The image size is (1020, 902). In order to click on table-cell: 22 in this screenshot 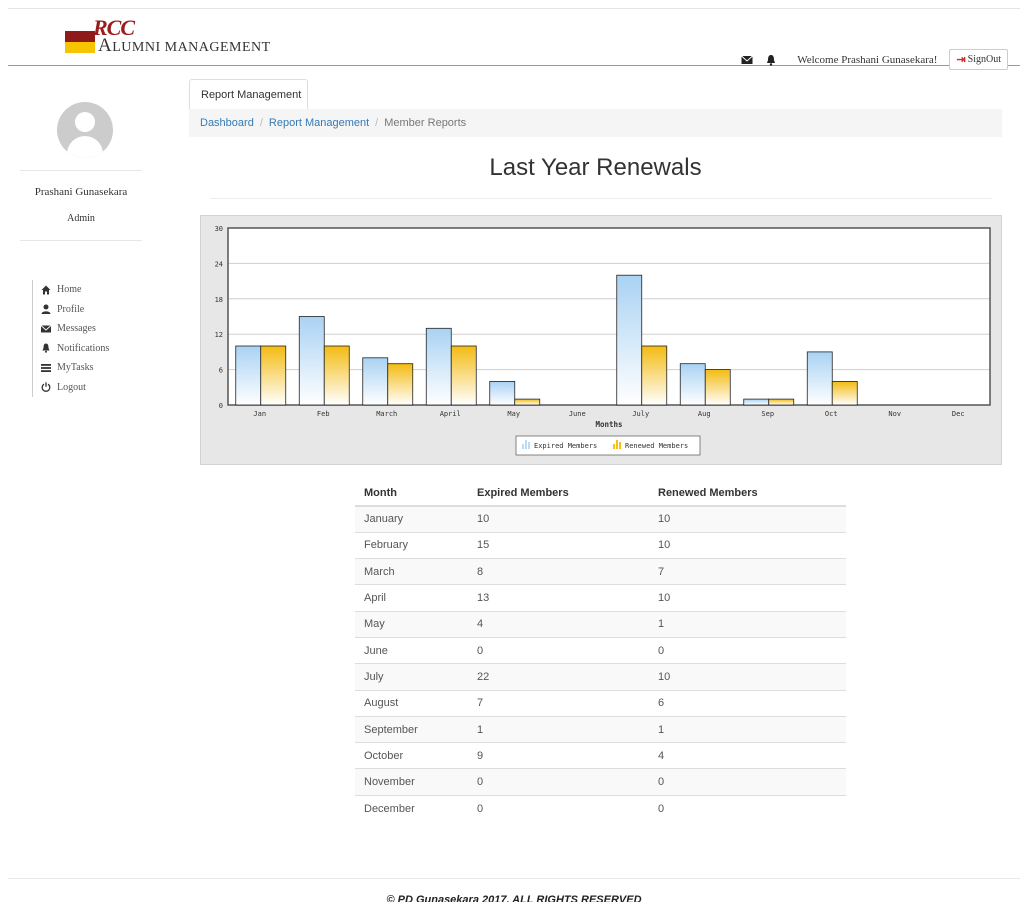, I will do `click(558, 677)`.